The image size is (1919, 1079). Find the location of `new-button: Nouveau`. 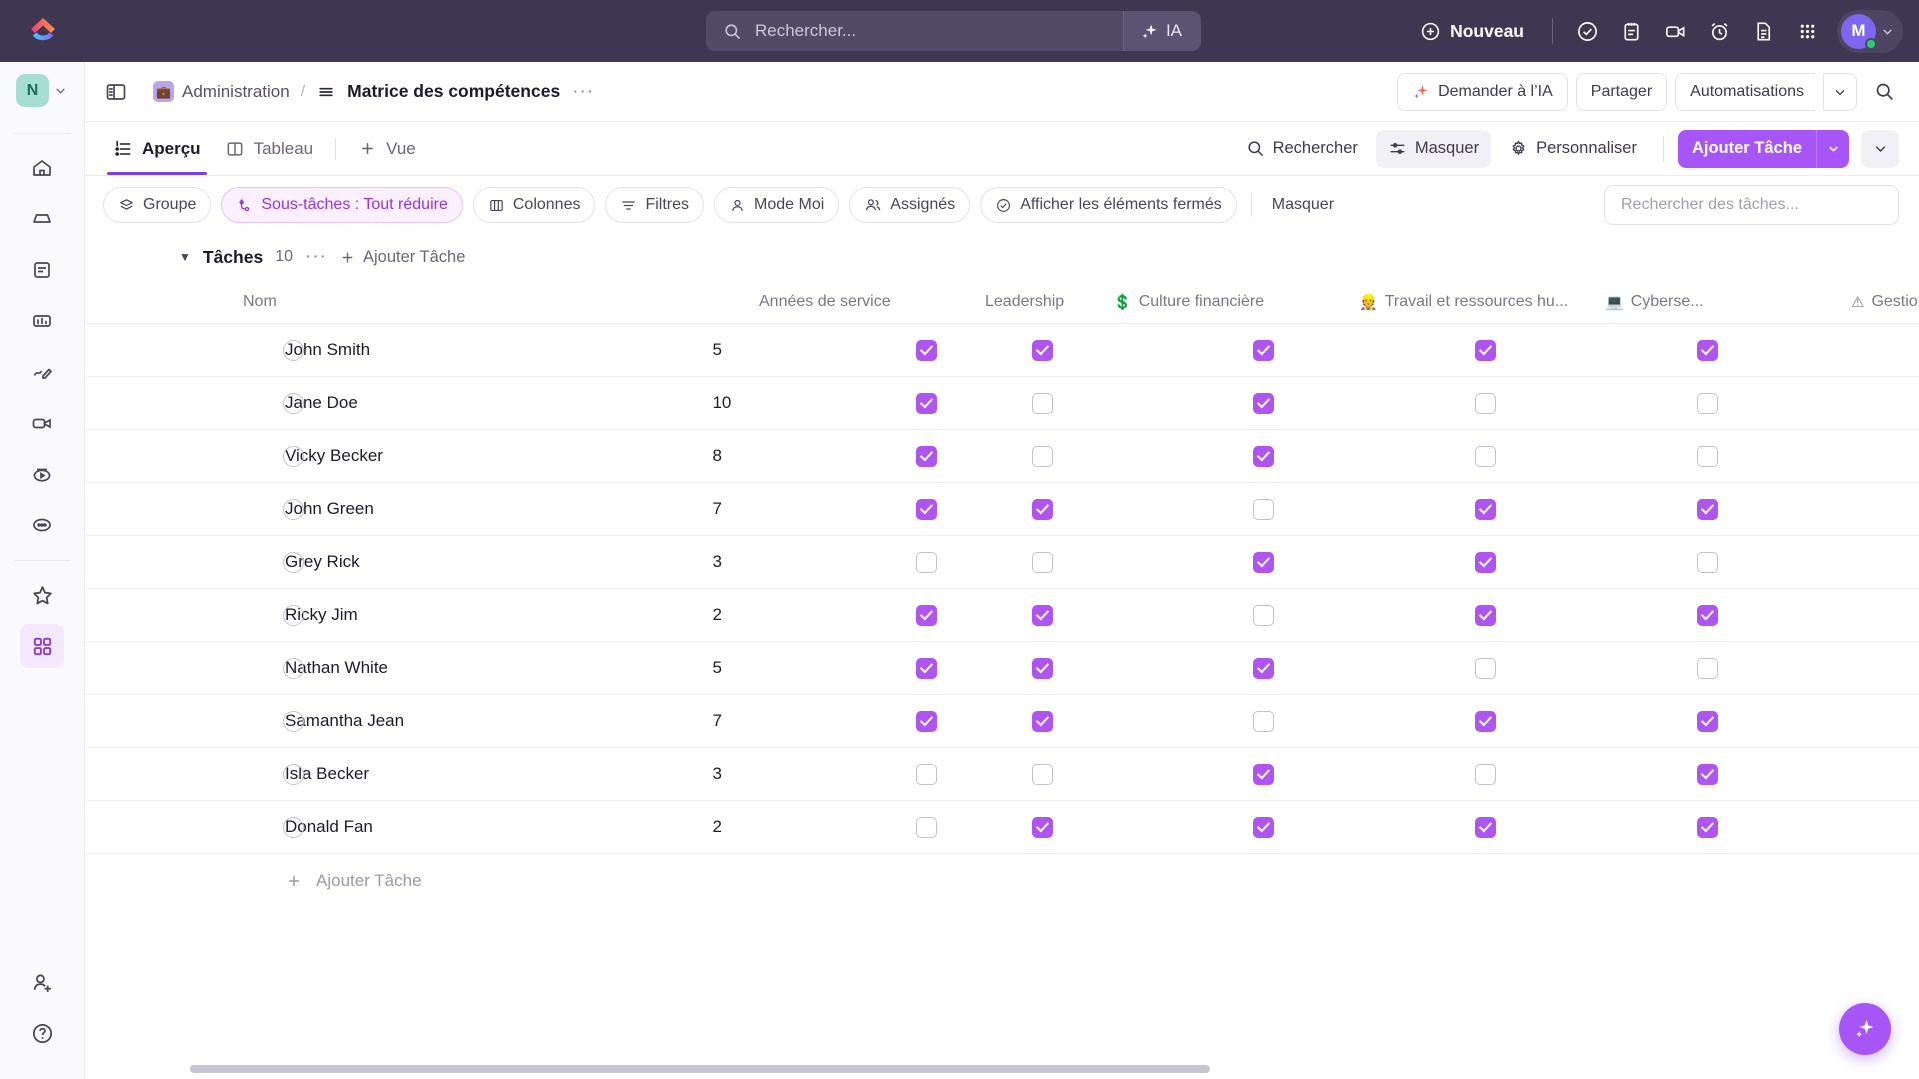

new-button: Nouveau is located at coordinates (1472, 31).